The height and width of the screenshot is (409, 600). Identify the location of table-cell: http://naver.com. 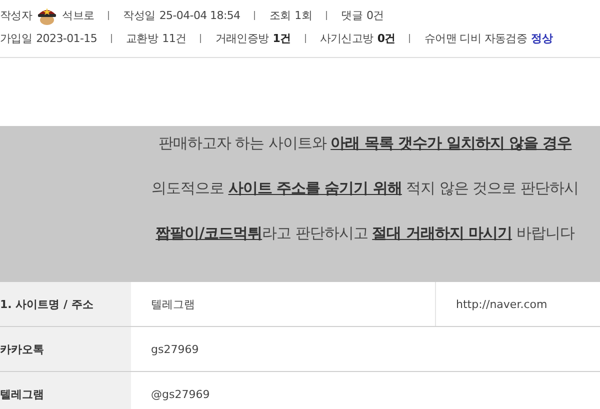
(518, 304).